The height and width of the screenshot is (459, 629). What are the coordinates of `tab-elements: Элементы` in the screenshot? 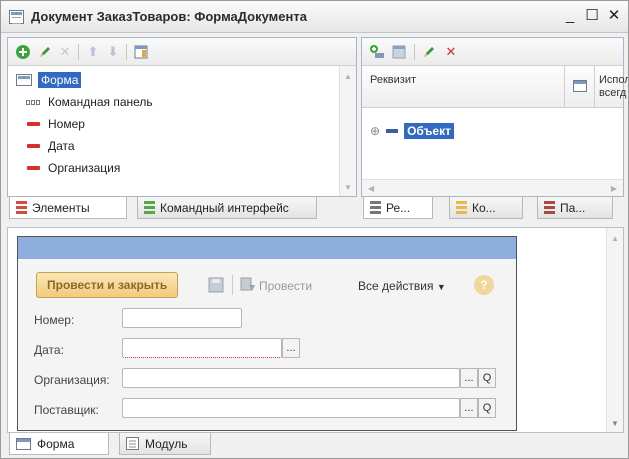 It's located at (68, 208).